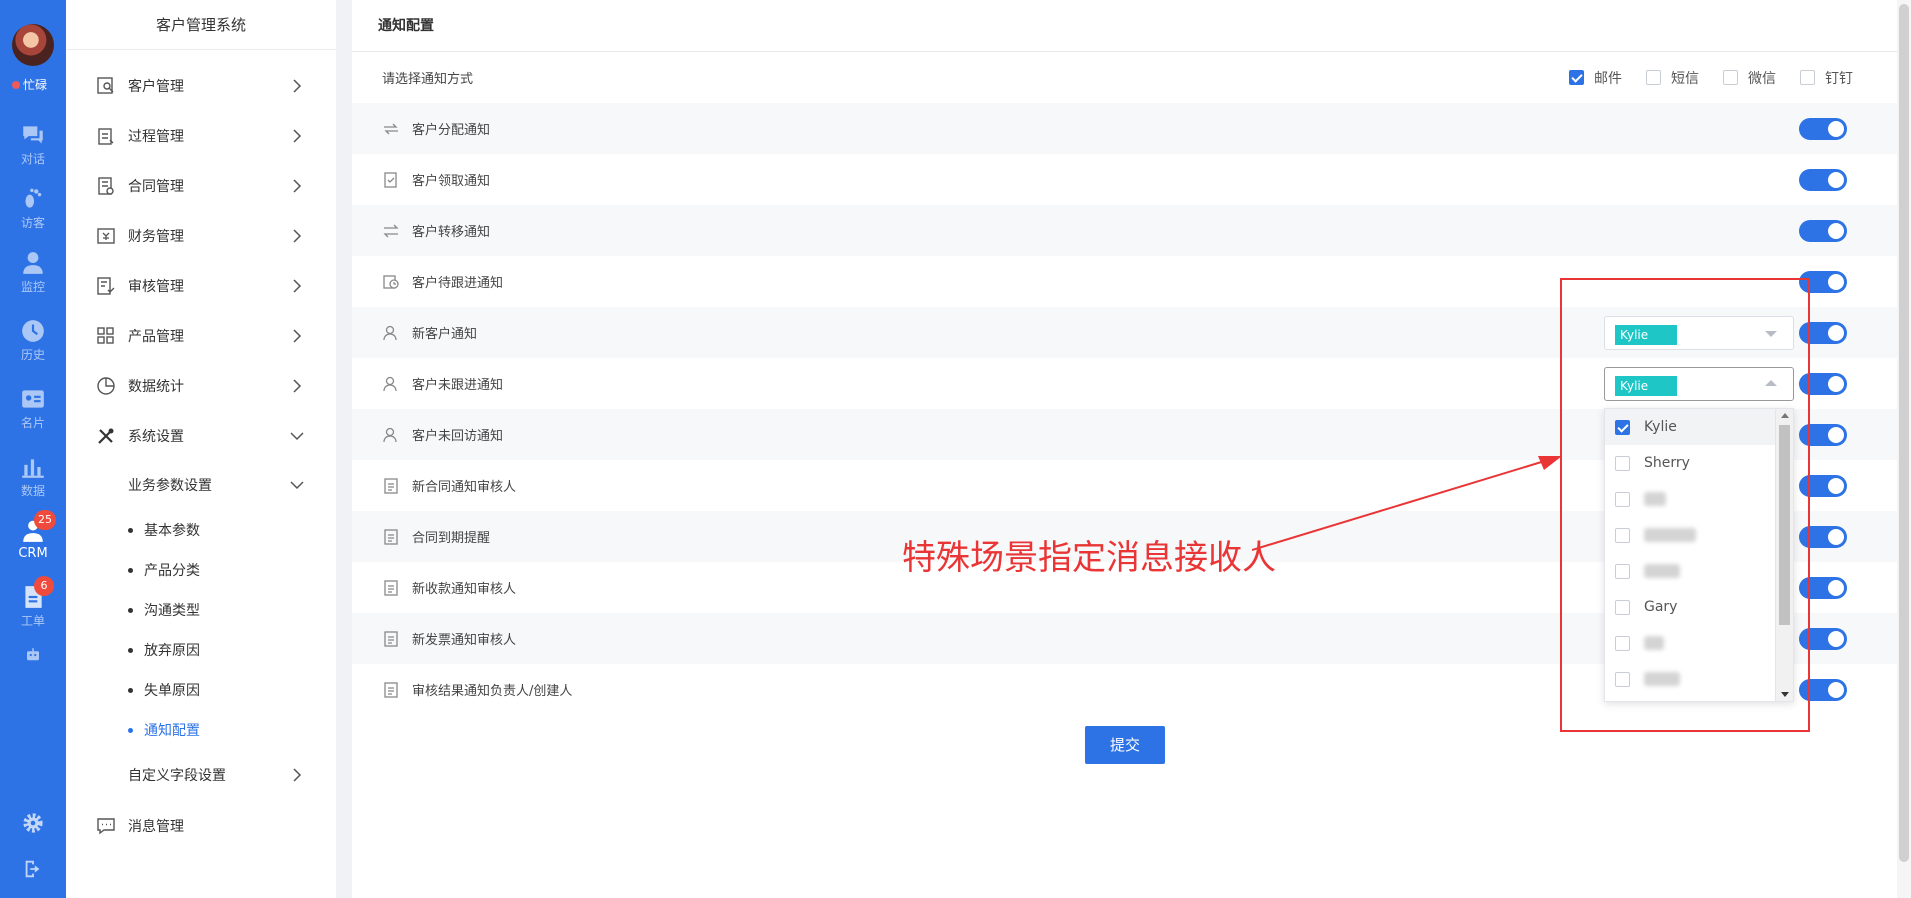 This screenshot has width=1911, height=898. Describe the element at coordinates (297, 436) in the screenshot. I see `chevron-down-icon` at that location.